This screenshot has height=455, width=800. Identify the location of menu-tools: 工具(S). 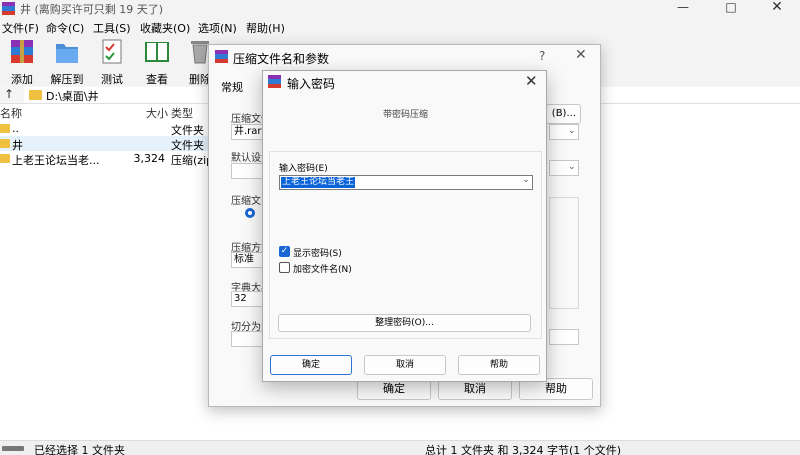
(112, 28).